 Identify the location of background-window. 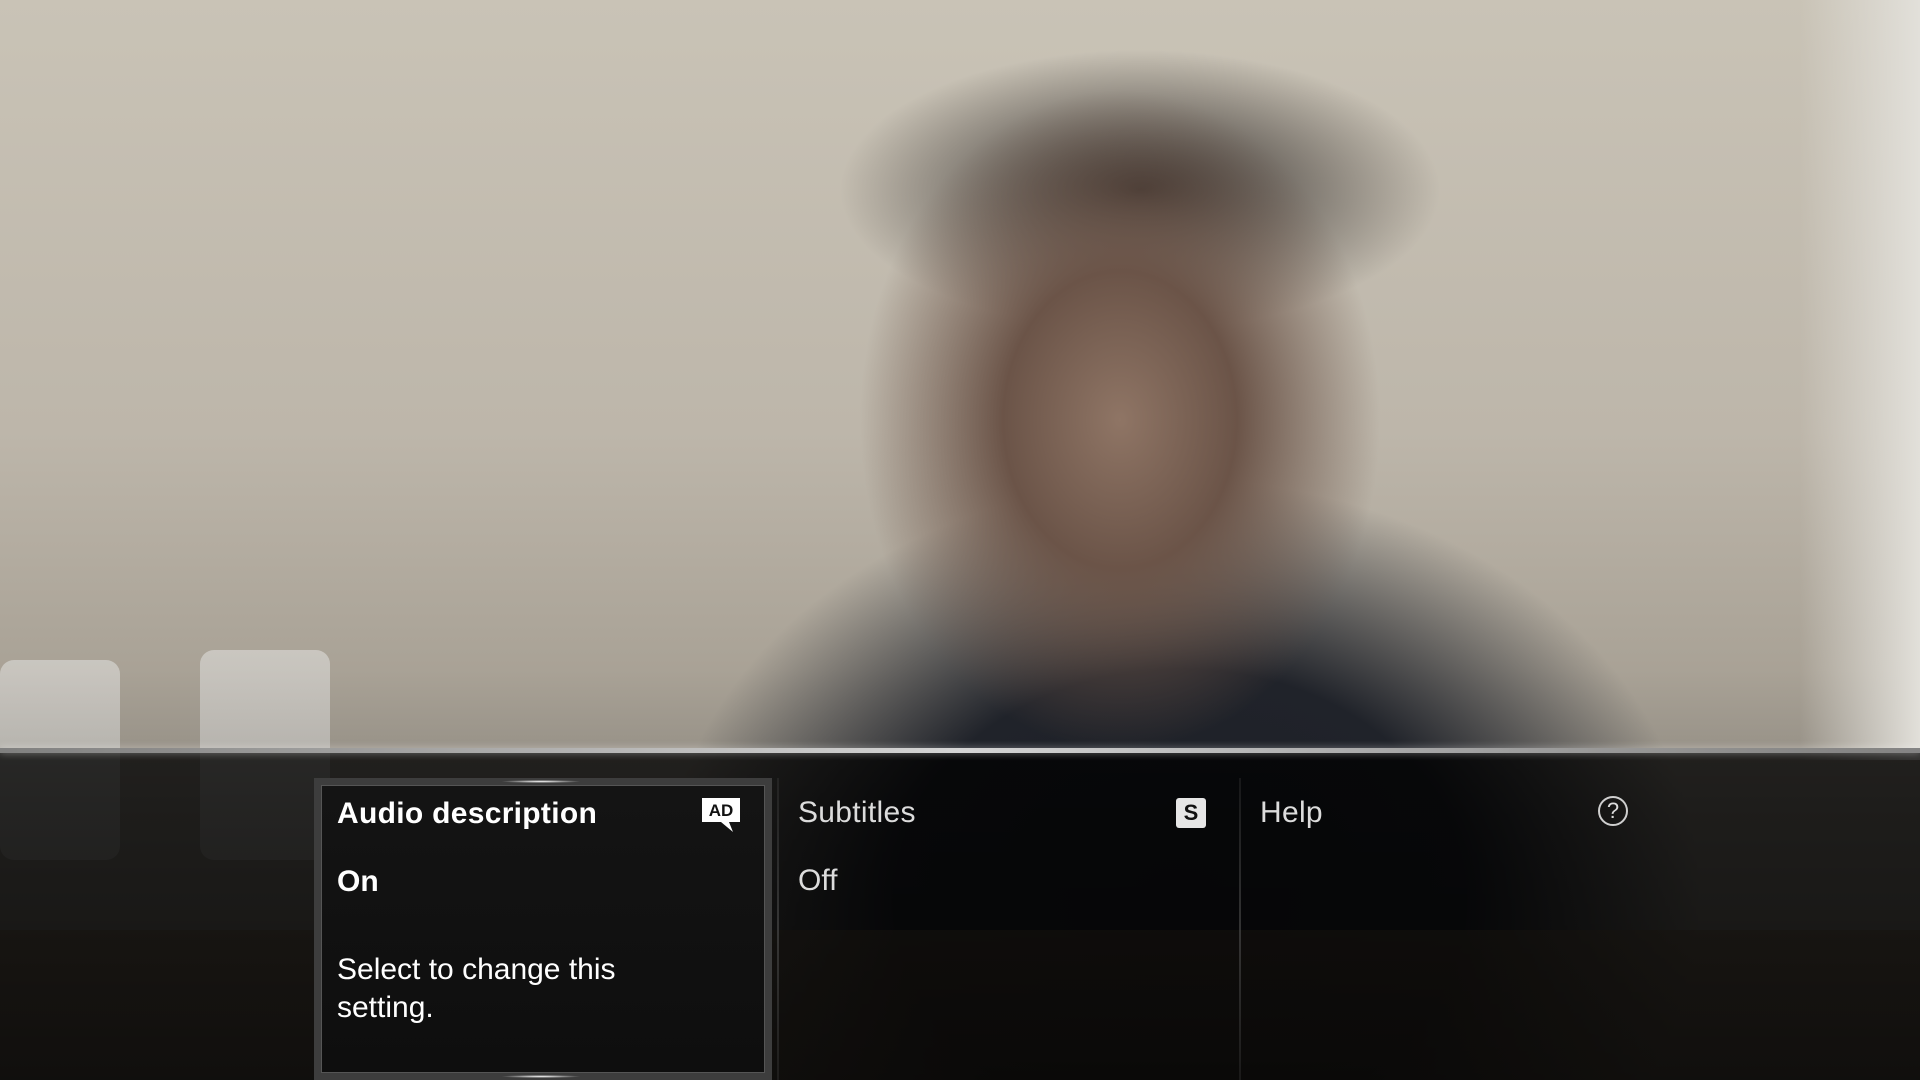
(1860, 380).